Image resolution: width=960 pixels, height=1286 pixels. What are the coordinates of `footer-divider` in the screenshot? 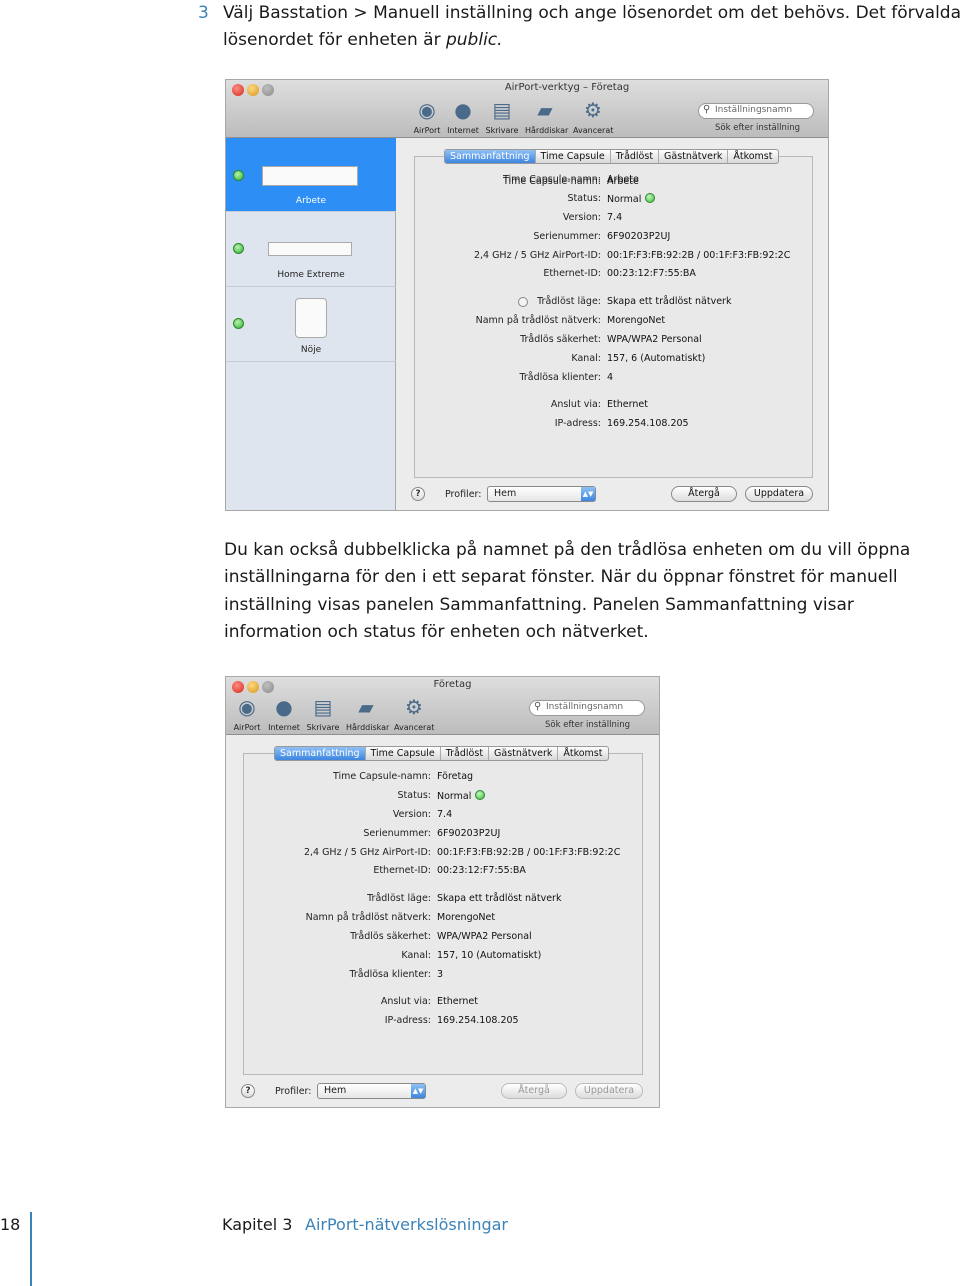 It's located at (31, 1249).